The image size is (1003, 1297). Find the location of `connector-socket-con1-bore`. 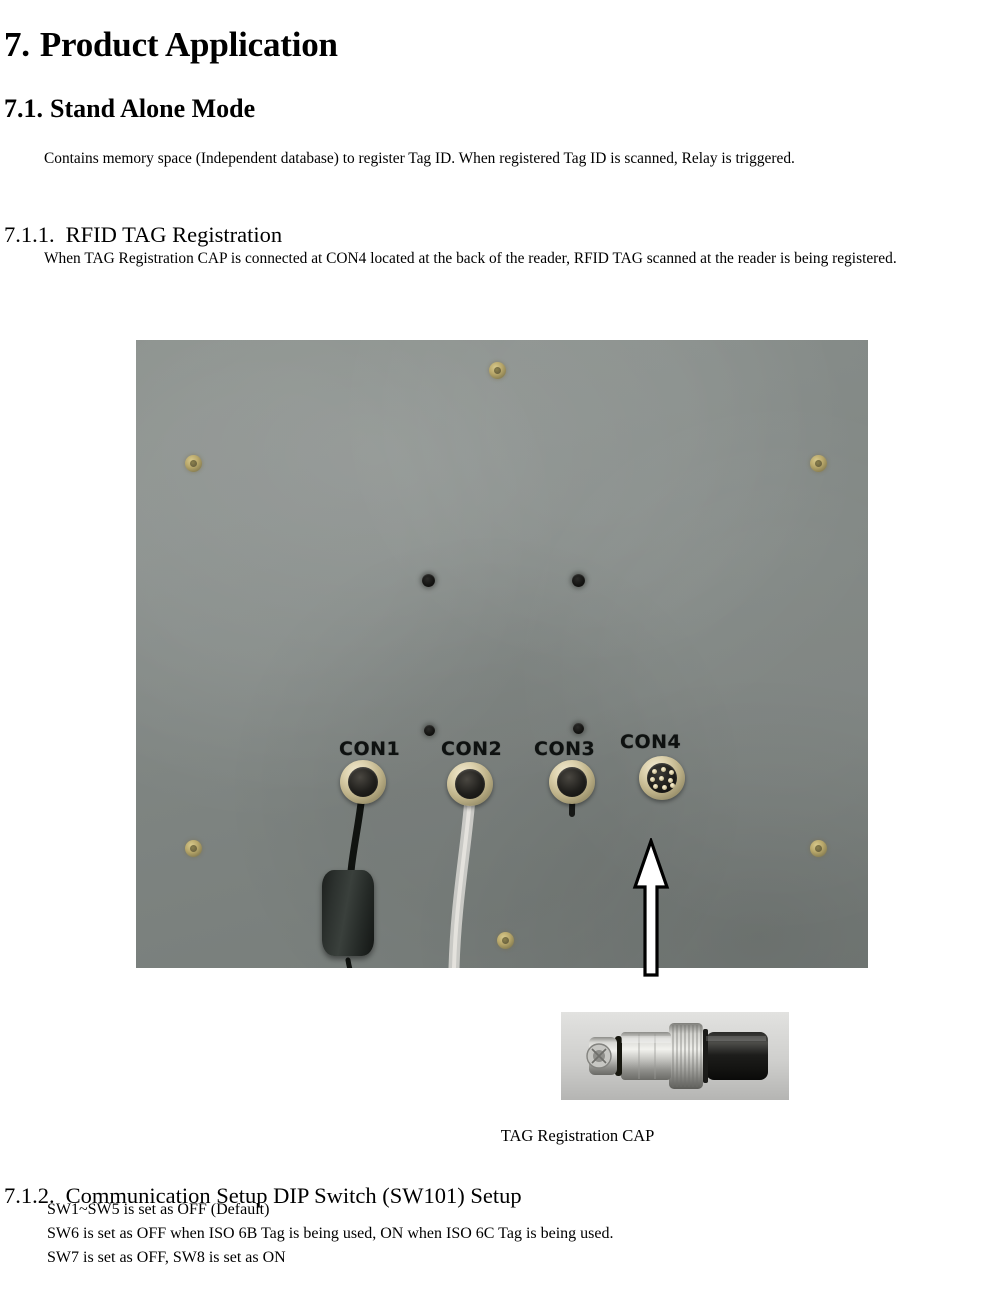

connector-socket-con1-bore is located at coordinates (363, 782).